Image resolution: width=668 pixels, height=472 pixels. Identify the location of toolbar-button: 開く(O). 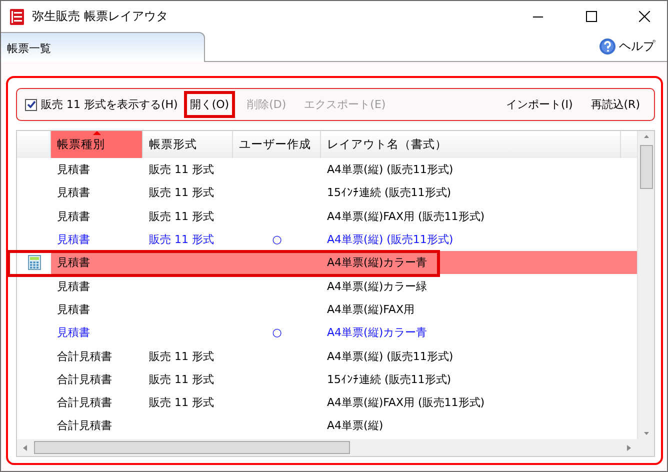
(210, 104).